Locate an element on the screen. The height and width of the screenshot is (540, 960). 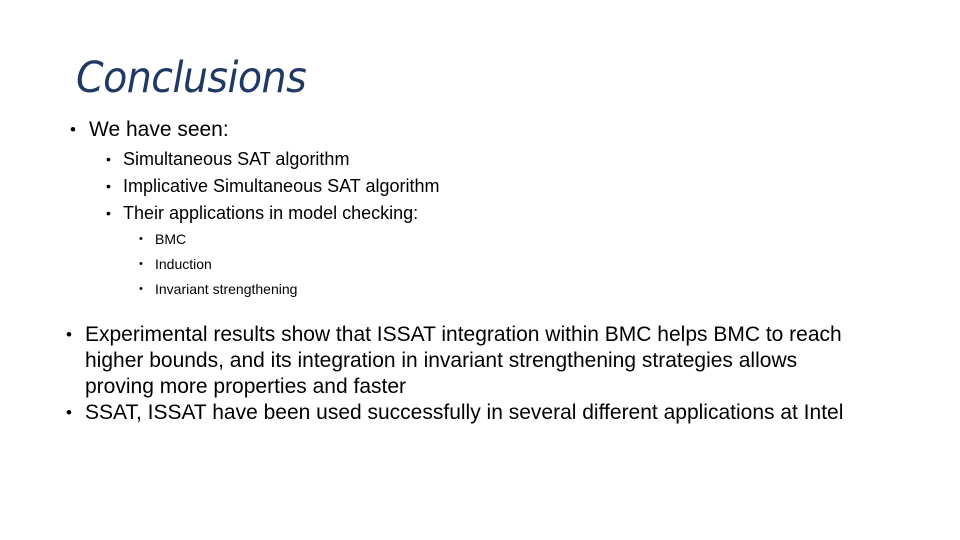
bullet-level2-simultaneous-sat: • Simultaneous SAT algorithm is located at coordinates (480, 159).